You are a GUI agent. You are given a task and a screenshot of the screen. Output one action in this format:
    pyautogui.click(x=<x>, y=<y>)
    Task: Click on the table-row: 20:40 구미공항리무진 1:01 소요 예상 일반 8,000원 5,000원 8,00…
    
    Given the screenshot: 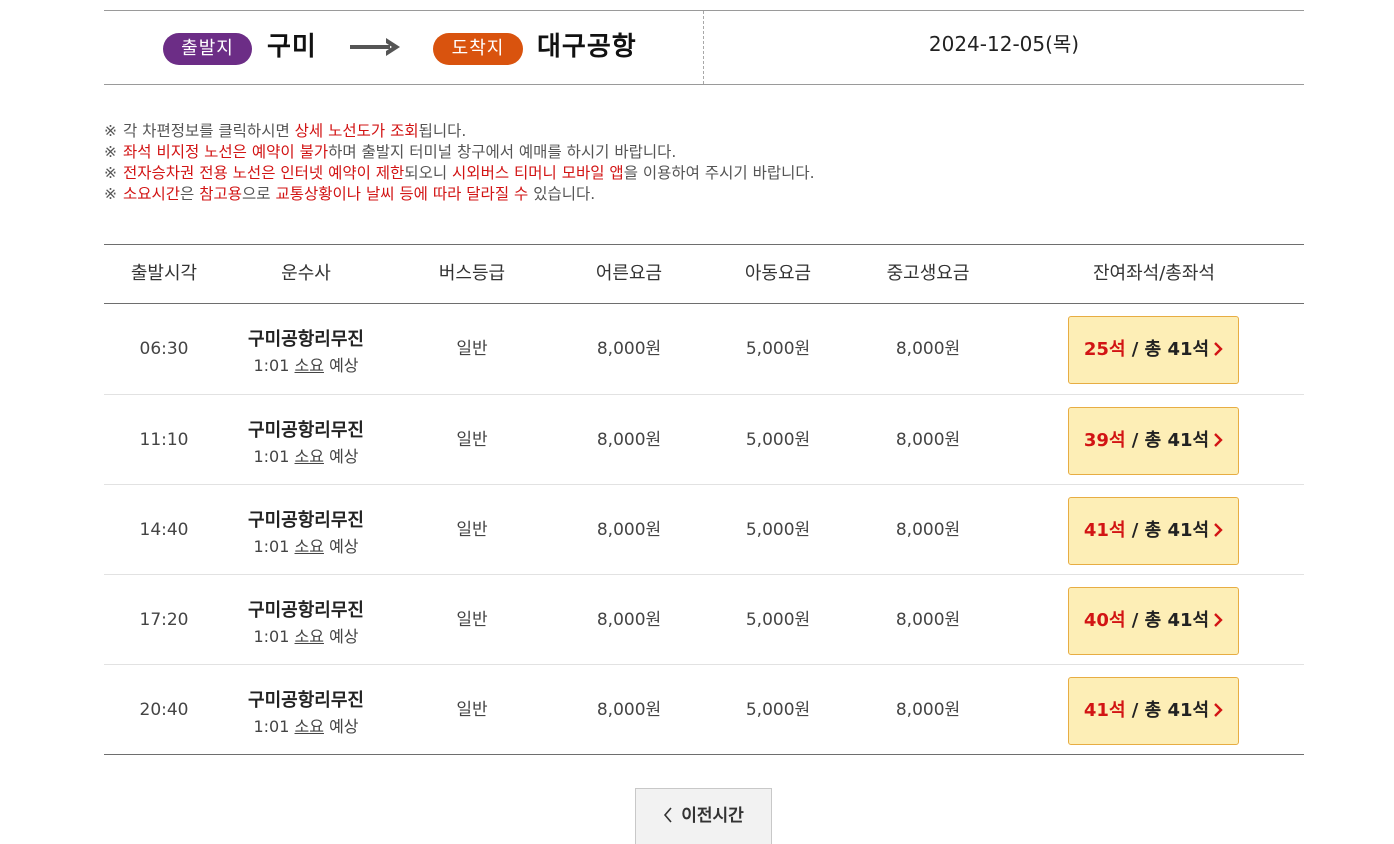 What is the action you would take?
    pyautogui.click(x=704, y=709)
    